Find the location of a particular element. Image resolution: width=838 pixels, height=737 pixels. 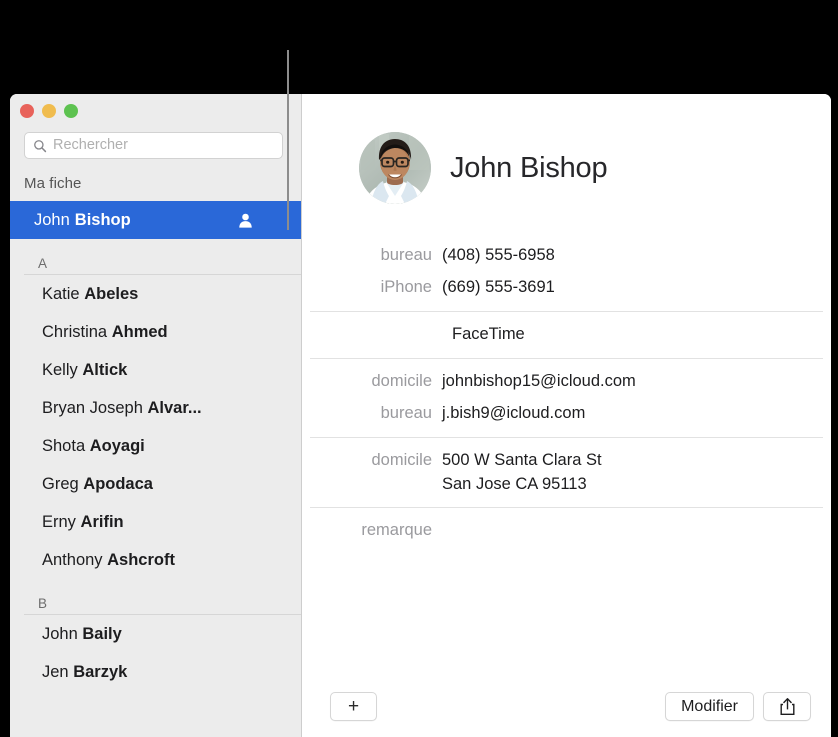

contact-first-name: Erny is located at coordinates (59, 521).